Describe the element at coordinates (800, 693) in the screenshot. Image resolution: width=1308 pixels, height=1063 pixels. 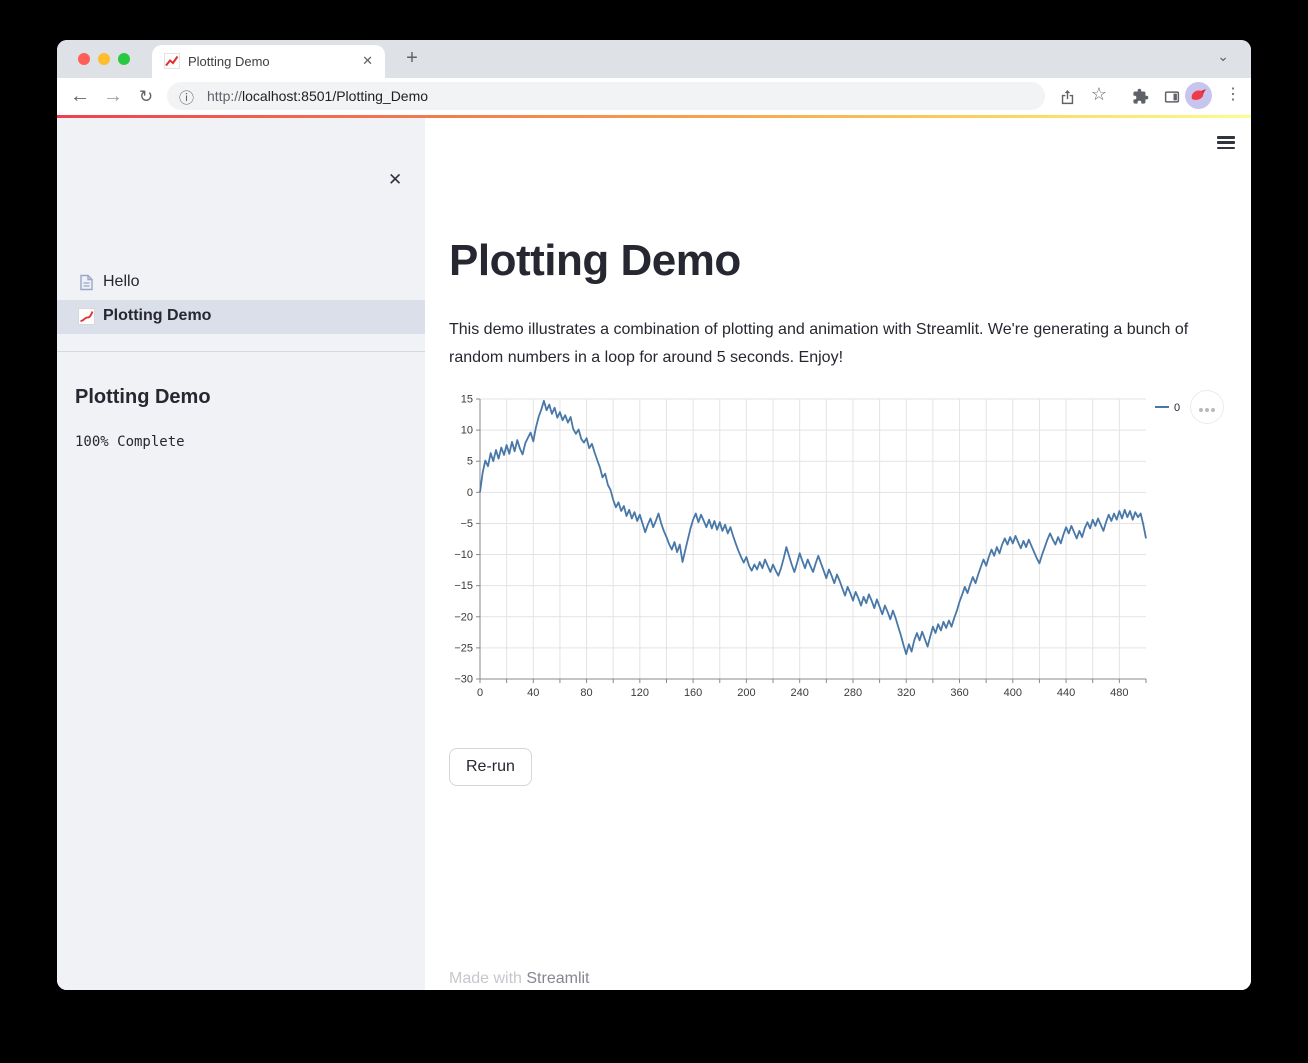
I see `svg-text: 240` at that location.